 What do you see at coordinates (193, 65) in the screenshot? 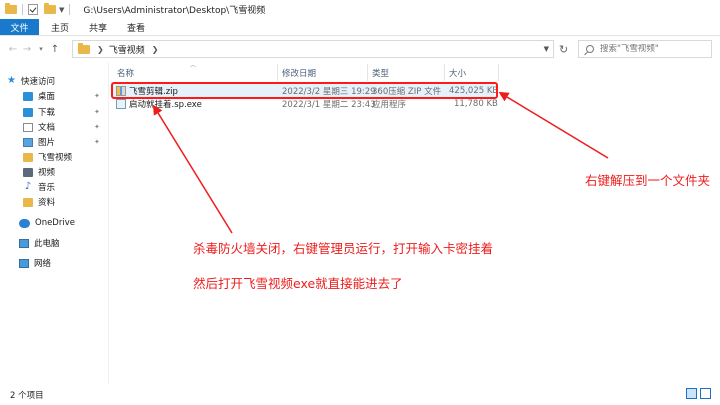
I see `sort-chevron-icon: ︿` at bounding box center [193, 65].